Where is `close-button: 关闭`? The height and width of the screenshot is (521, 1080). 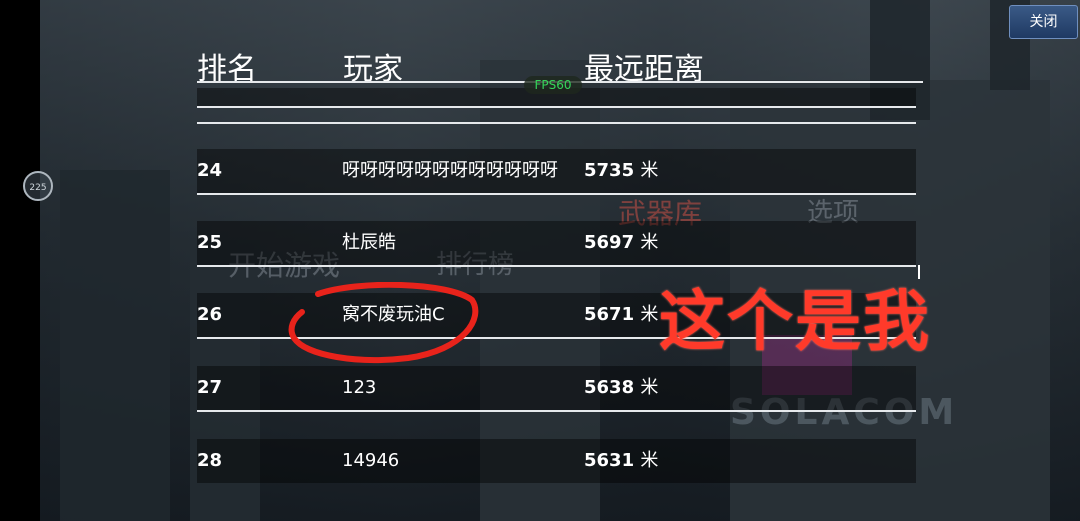
close-button: 关闭 is located at coordinates (1043, 22).